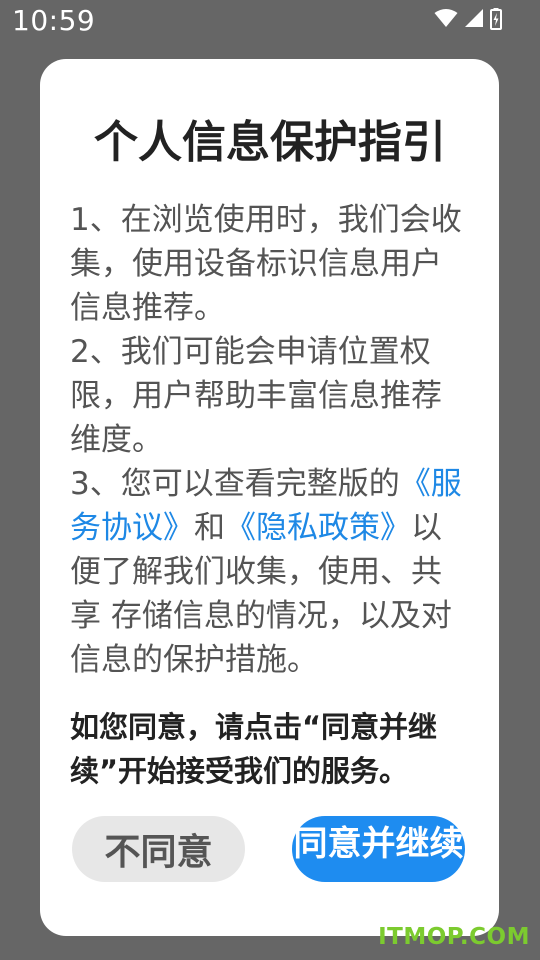 The image size is (540, 960). Describe the element at coordinates (54, 20) in the screenshot. I see `status-time: 10:59` at that location.